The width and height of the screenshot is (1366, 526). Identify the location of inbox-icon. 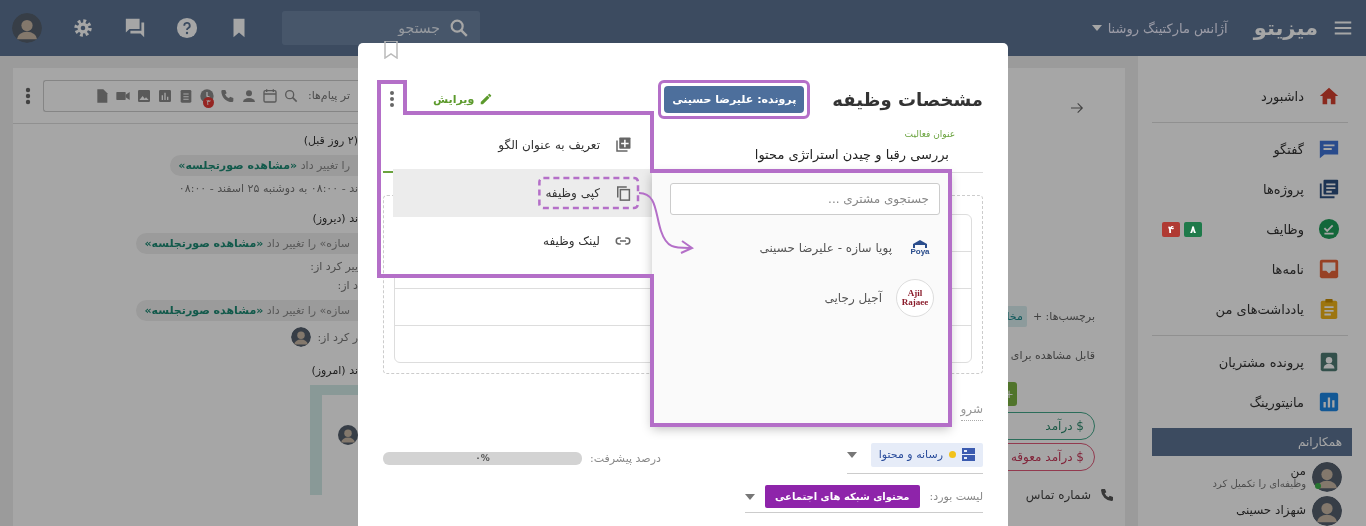
(1329, 269).